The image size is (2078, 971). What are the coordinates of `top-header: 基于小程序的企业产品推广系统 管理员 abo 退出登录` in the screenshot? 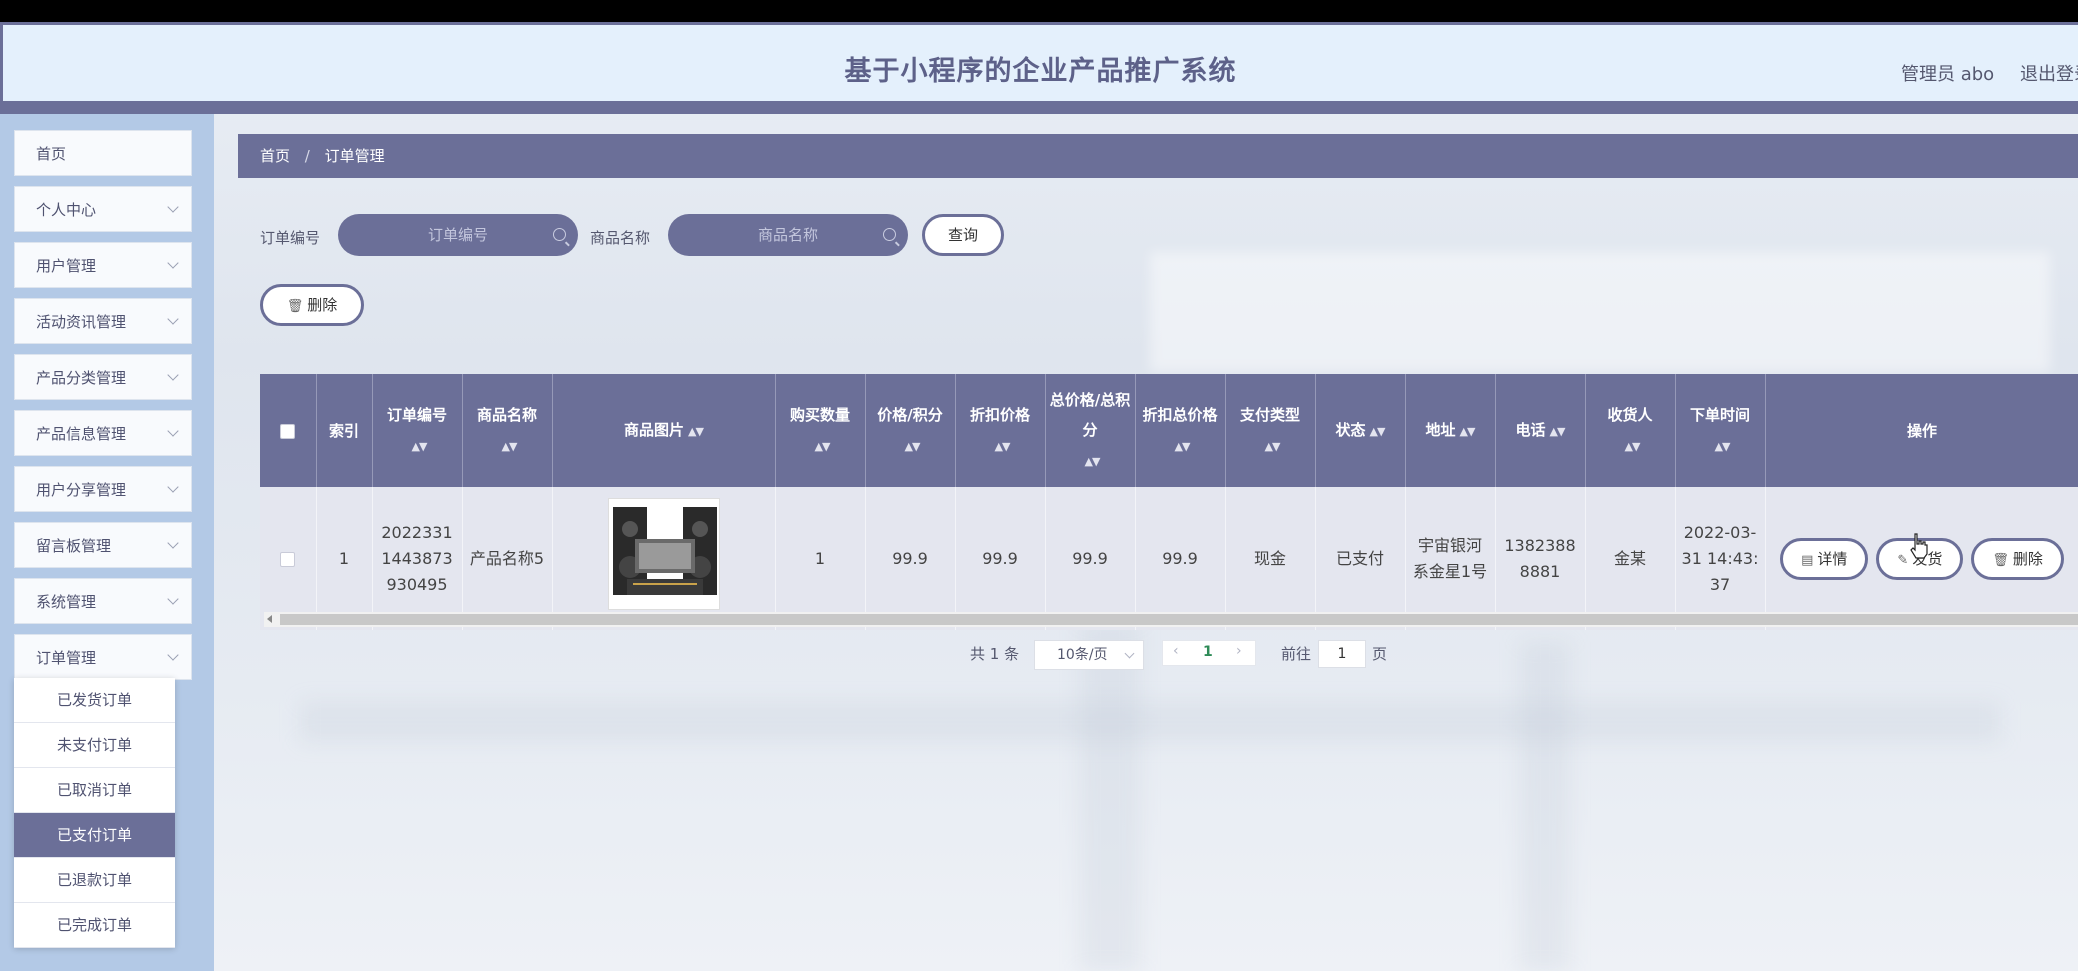 It's located at (1039, 63).